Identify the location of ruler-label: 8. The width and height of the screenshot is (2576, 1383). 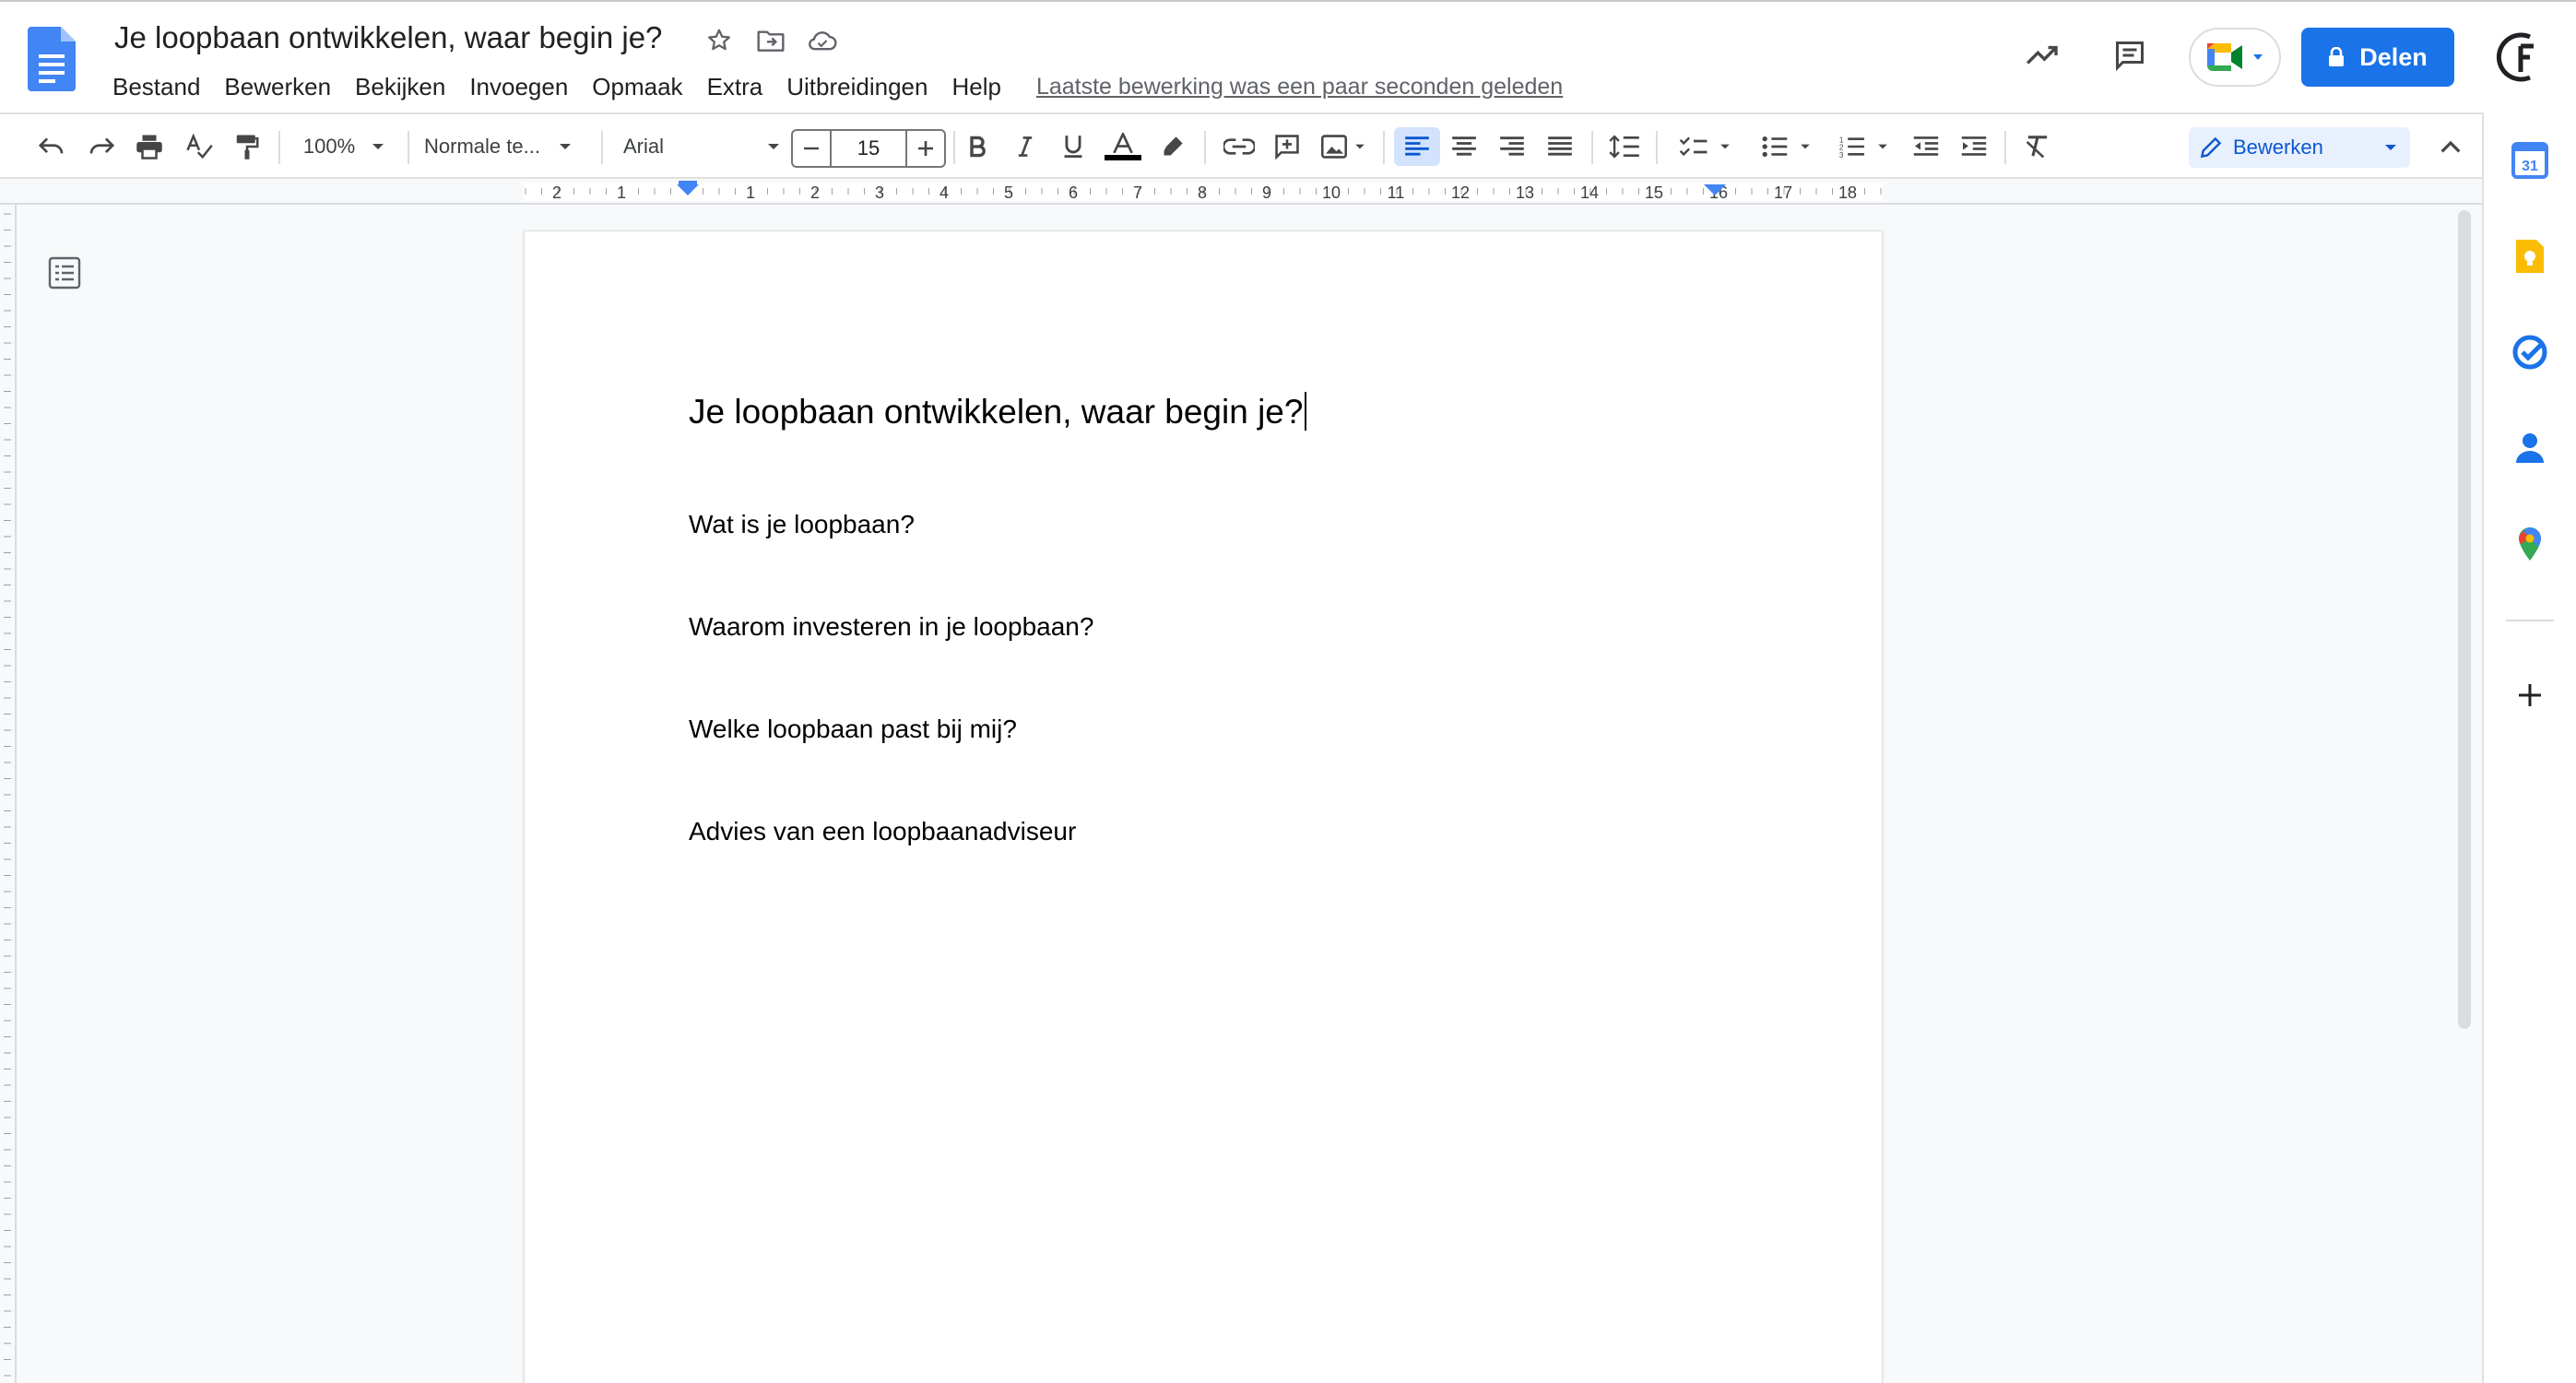
(1202, 193).